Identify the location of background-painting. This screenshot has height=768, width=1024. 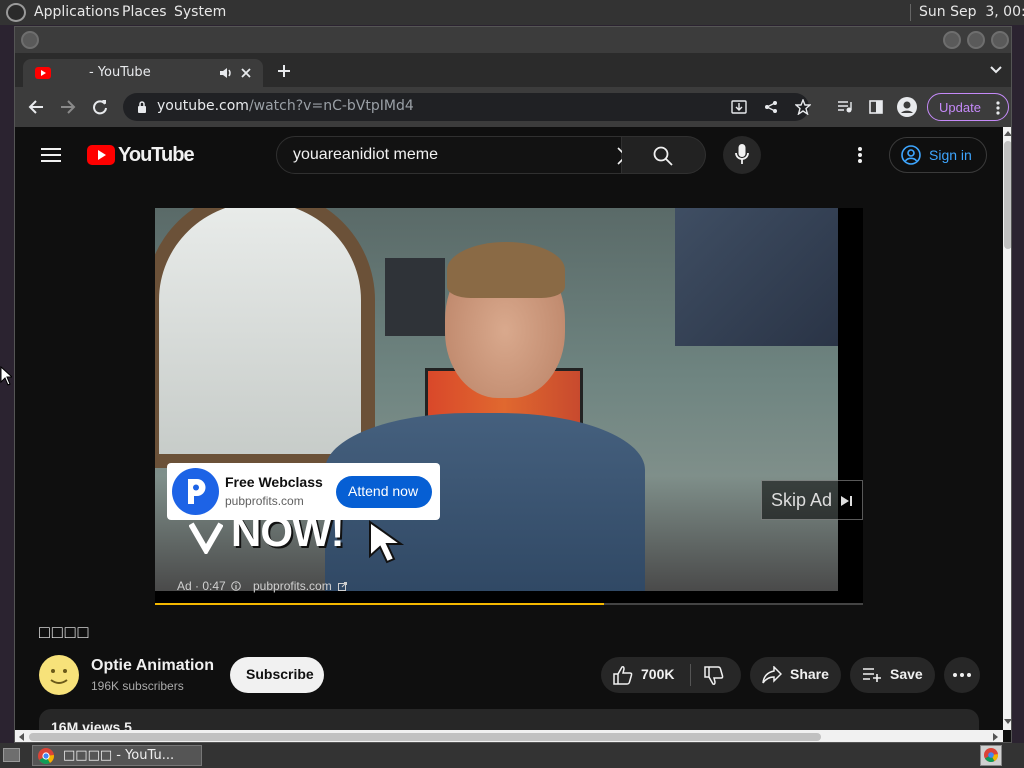
(756, 277).